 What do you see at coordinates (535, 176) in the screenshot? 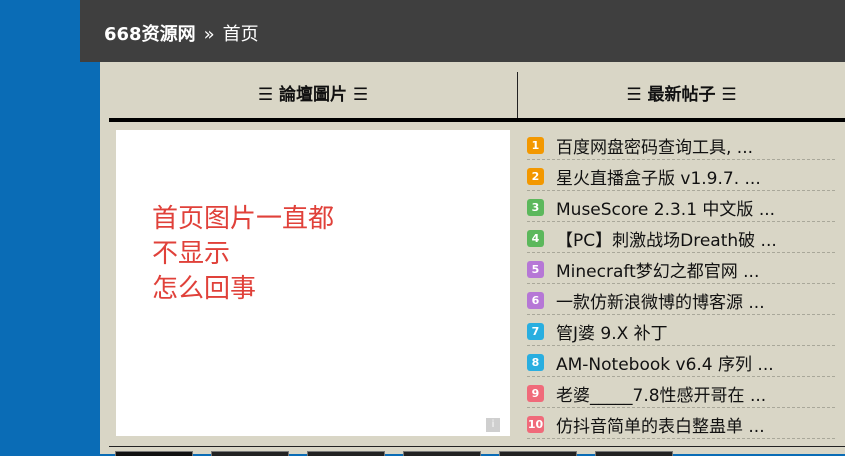
I see `rank-badge-icon: 2` at bounding box center [535, 176].